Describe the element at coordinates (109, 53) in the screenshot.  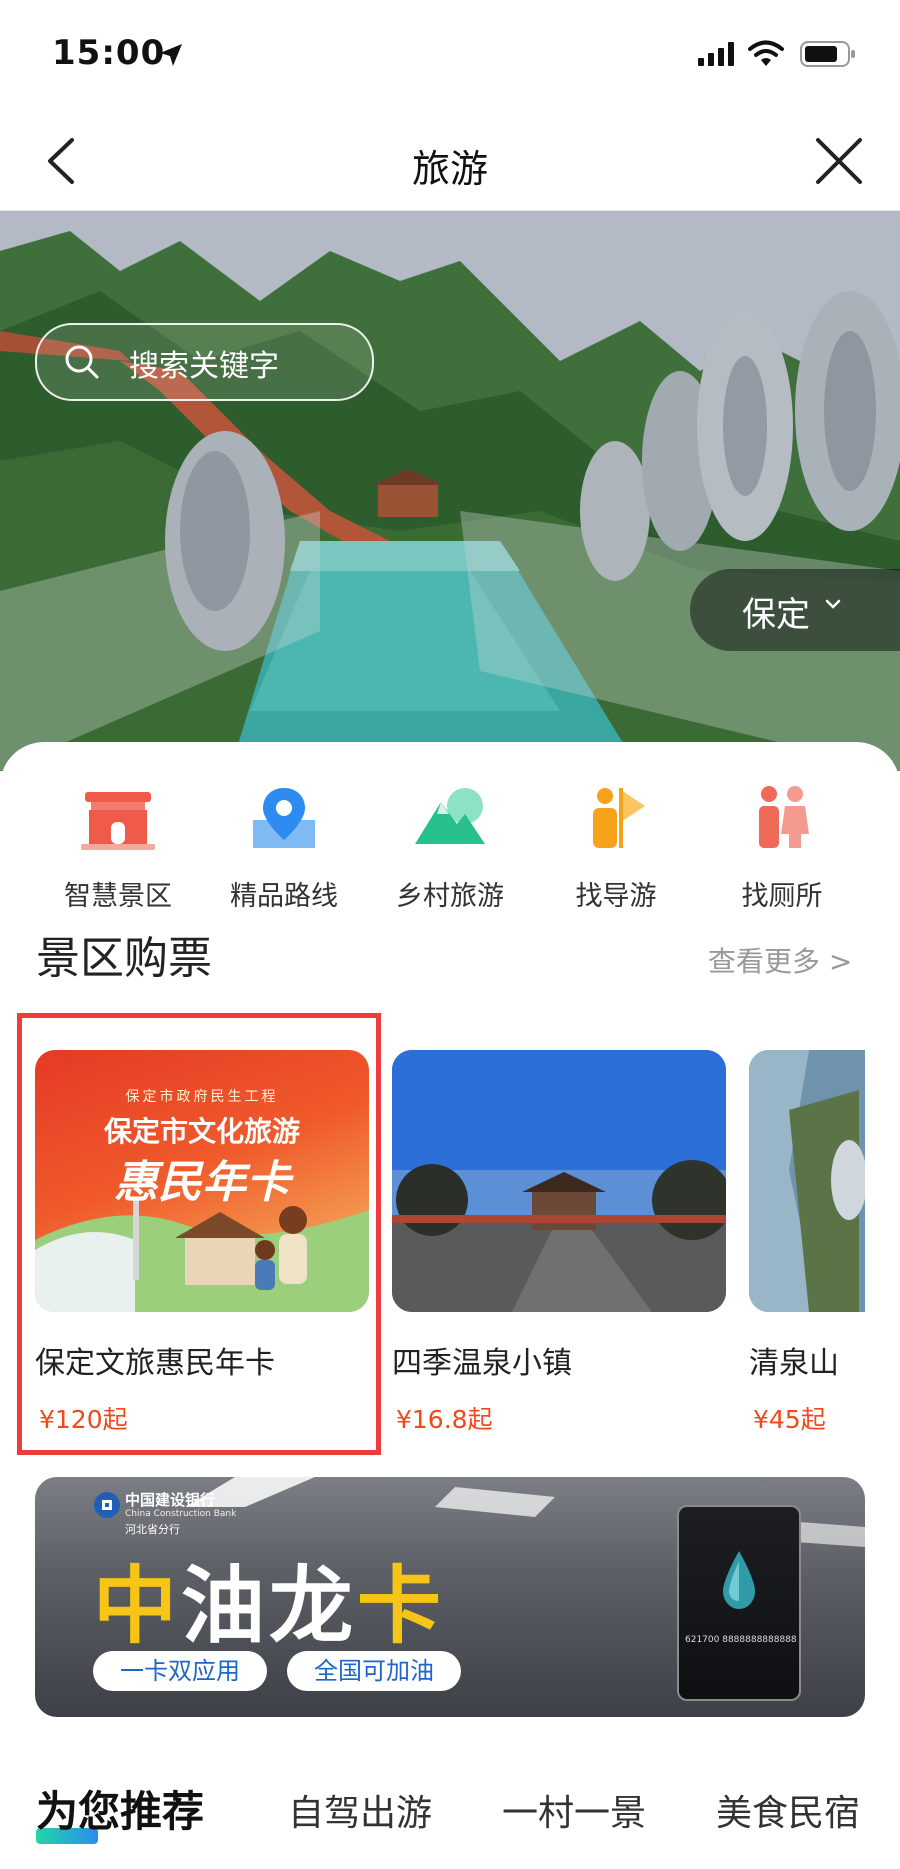
I see `status-time: 15:00` at that location.